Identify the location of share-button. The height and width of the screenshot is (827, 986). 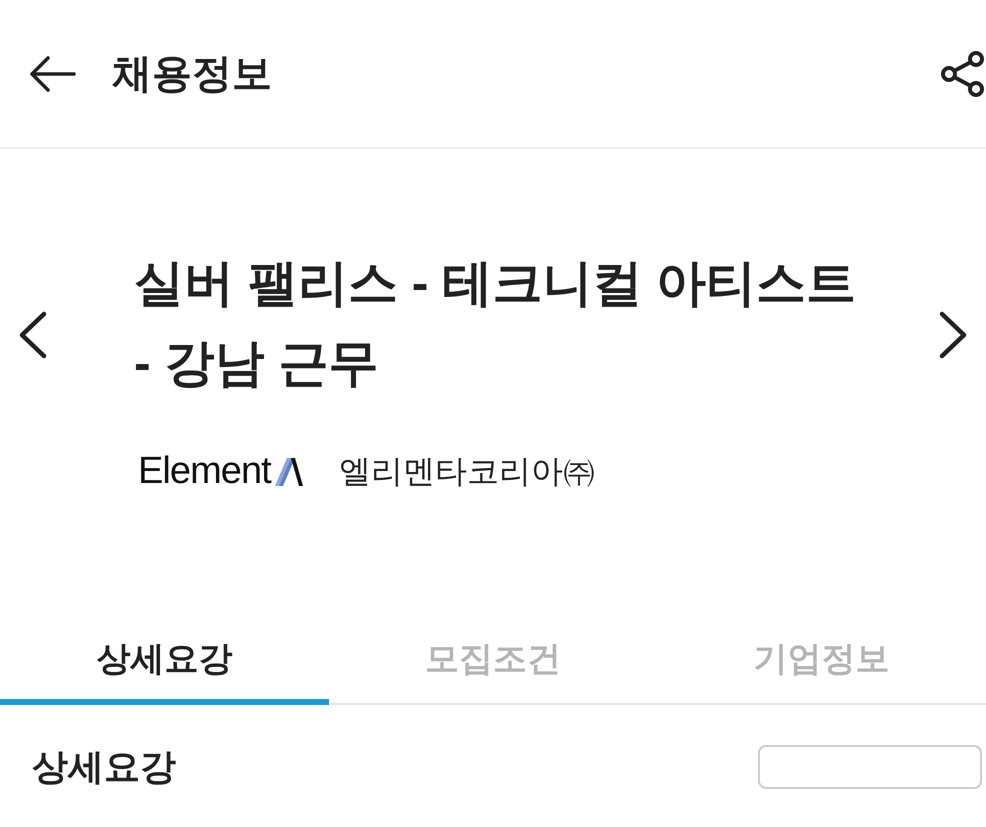
(962, 74).